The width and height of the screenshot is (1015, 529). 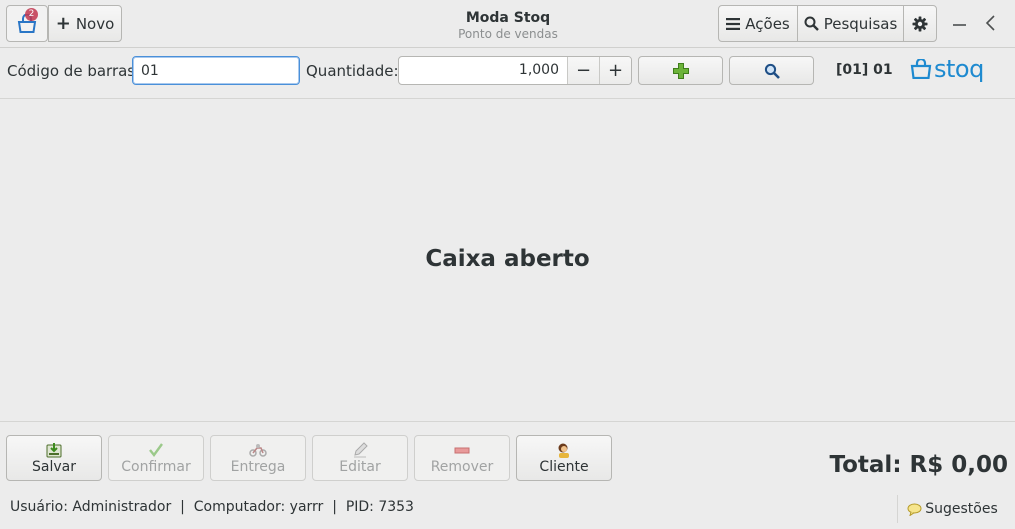 I want to click on chevron-left-icon, so click(x=991, y=23).